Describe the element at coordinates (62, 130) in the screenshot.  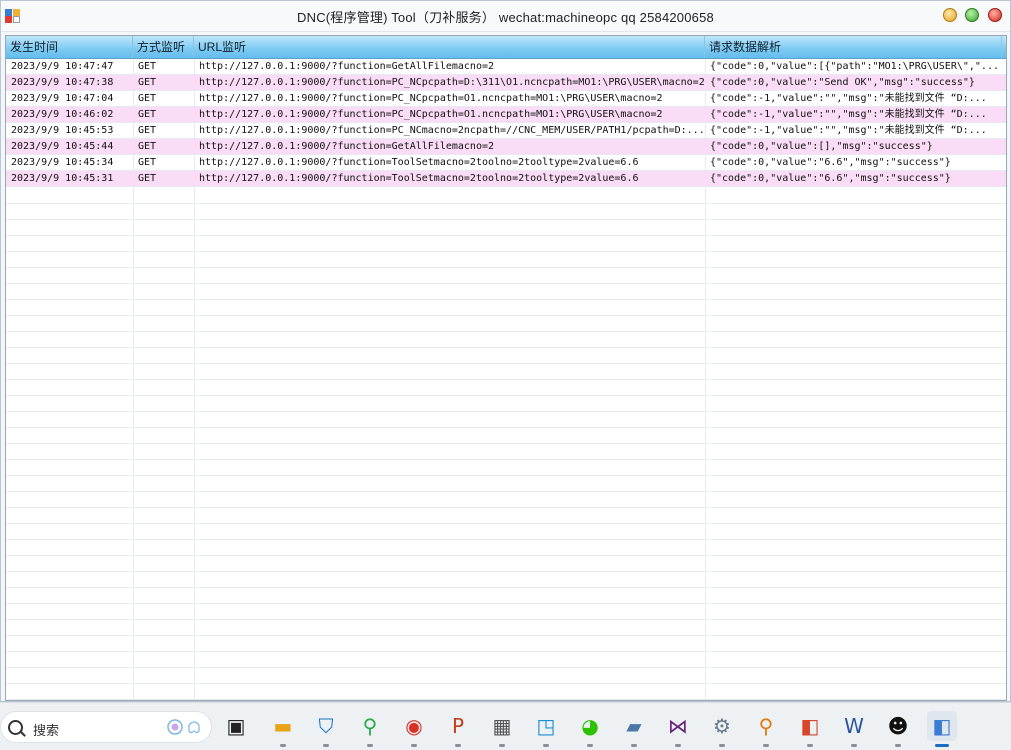
I see `cell-time: 2023/9/9 10:45:53` at that location.